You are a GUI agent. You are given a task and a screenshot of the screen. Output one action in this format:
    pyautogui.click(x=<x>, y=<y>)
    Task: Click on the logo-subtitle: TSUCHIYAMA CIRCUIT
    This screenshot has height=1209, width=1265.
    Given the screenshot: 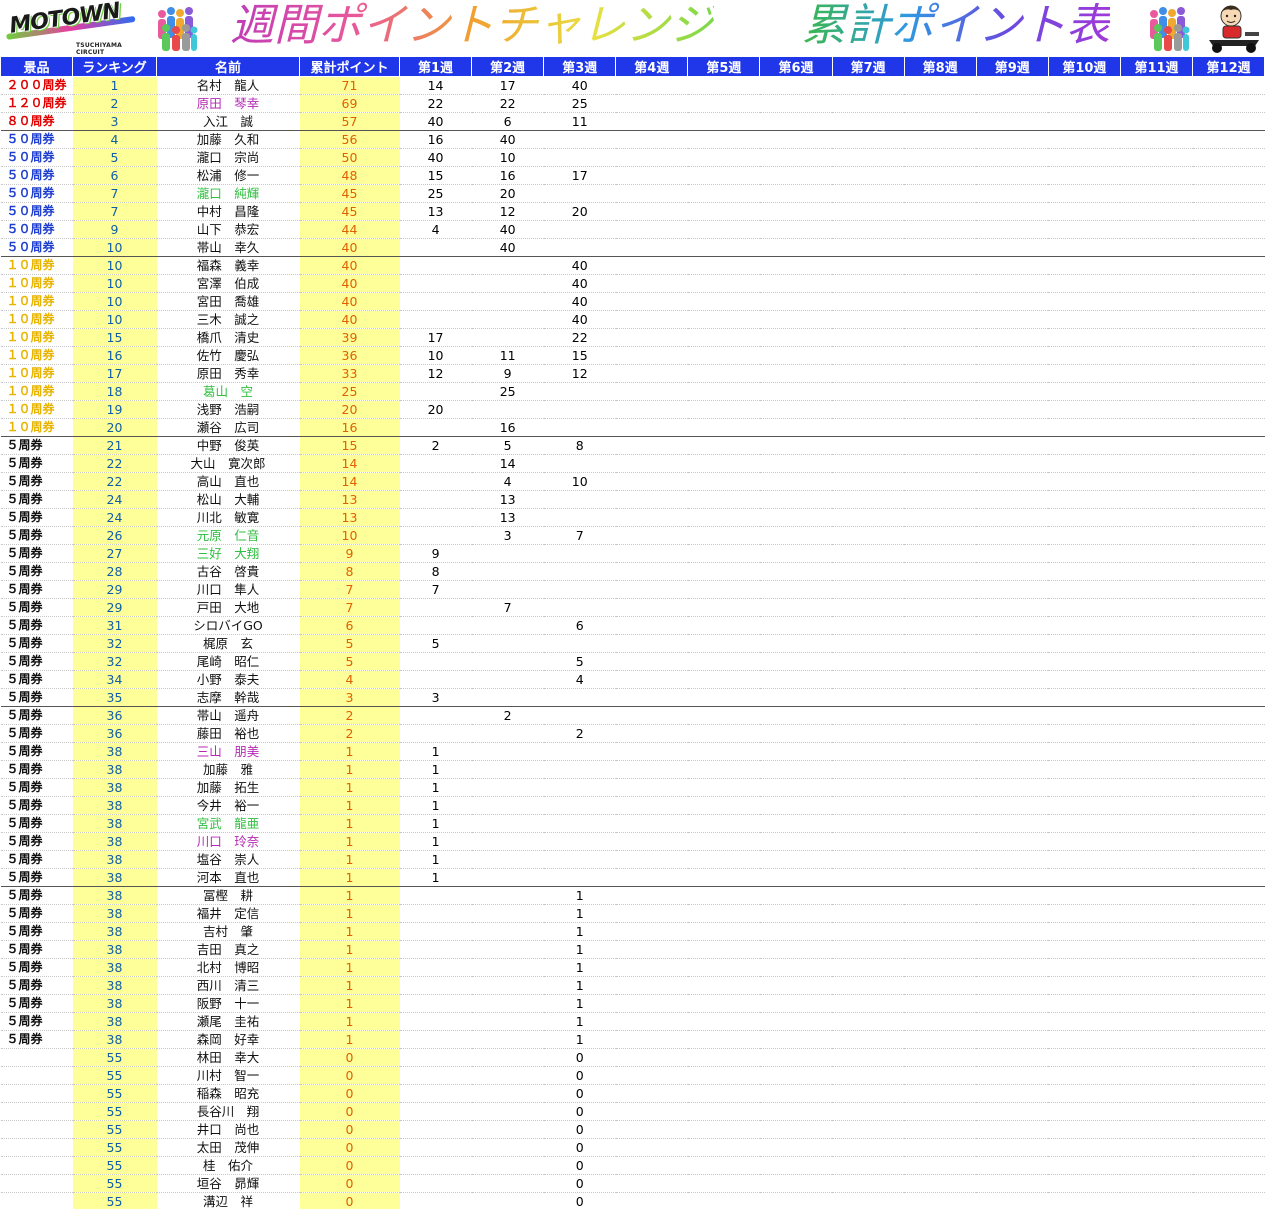 What is the action you would take?
    pyautogui.click(x=99, y=49)
    